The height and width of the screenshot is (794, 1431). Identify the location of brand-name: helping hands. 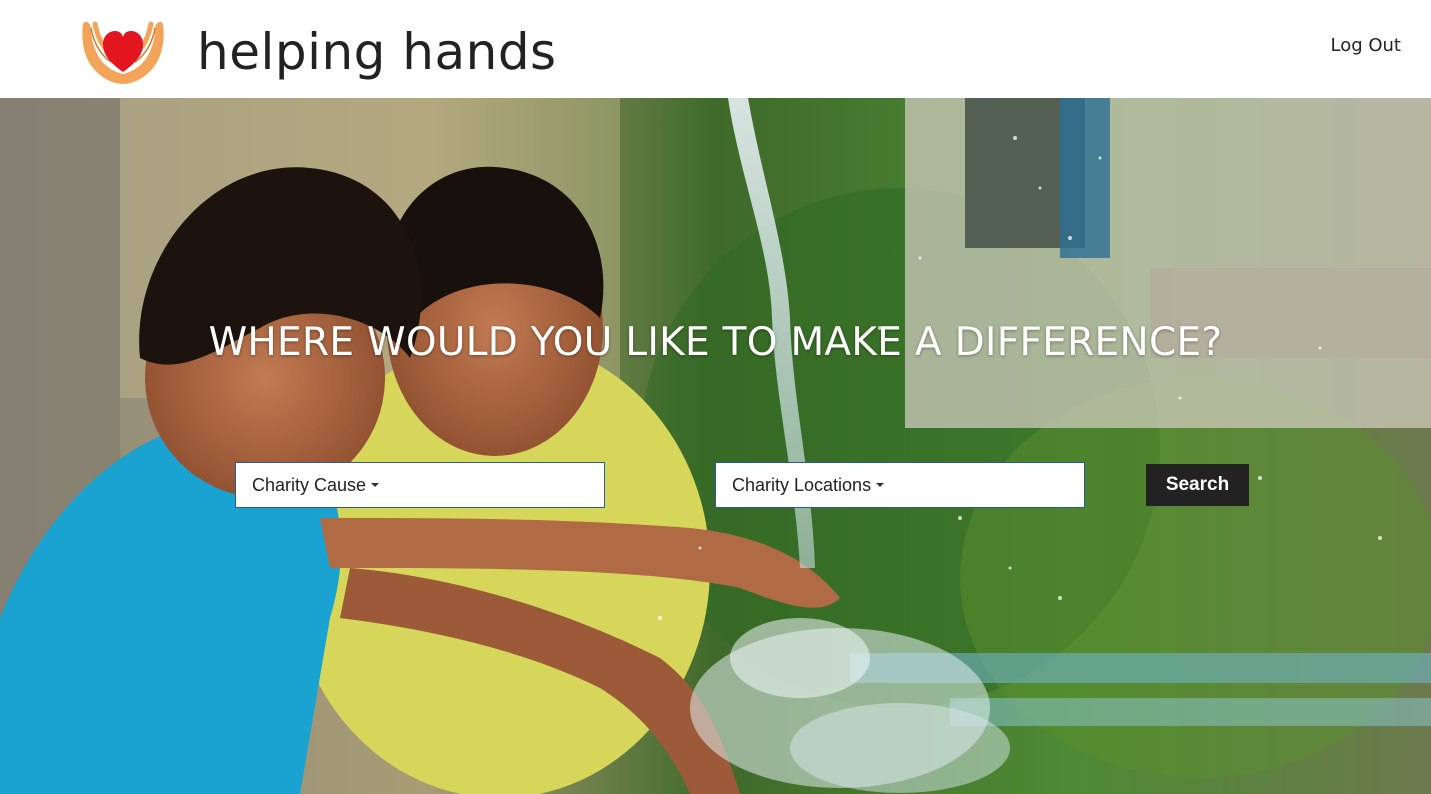
(377, 52).